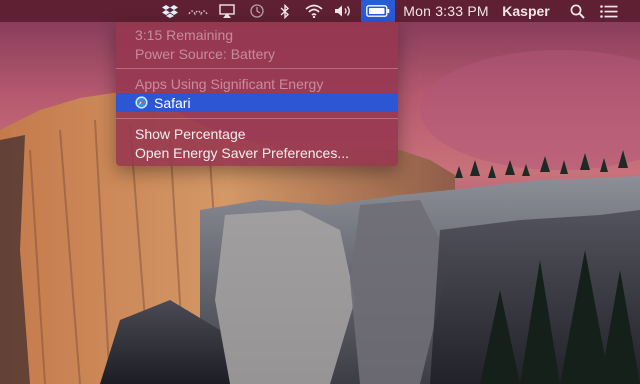 This screenshot has height=384, width=640. I want to click on menu-item-safari: Safari, so click(257, 102).